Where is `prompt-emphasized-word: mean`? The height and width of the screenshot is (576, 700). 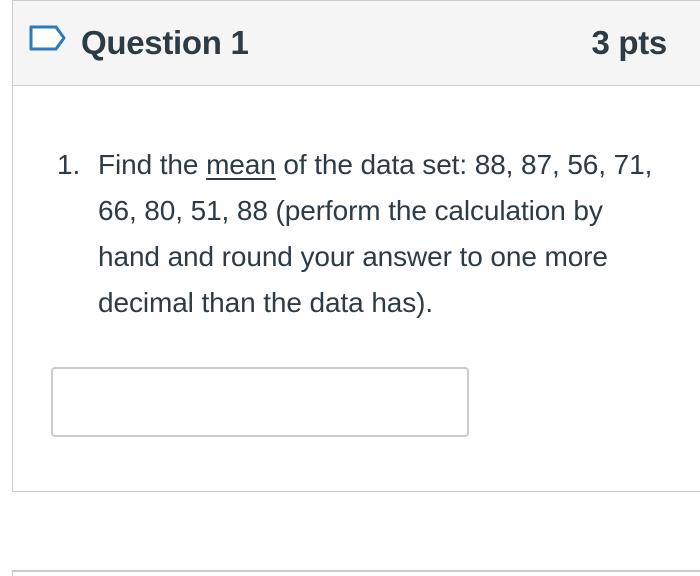 prompt-emphasized-word: mean is located at coordinates (241, 164).